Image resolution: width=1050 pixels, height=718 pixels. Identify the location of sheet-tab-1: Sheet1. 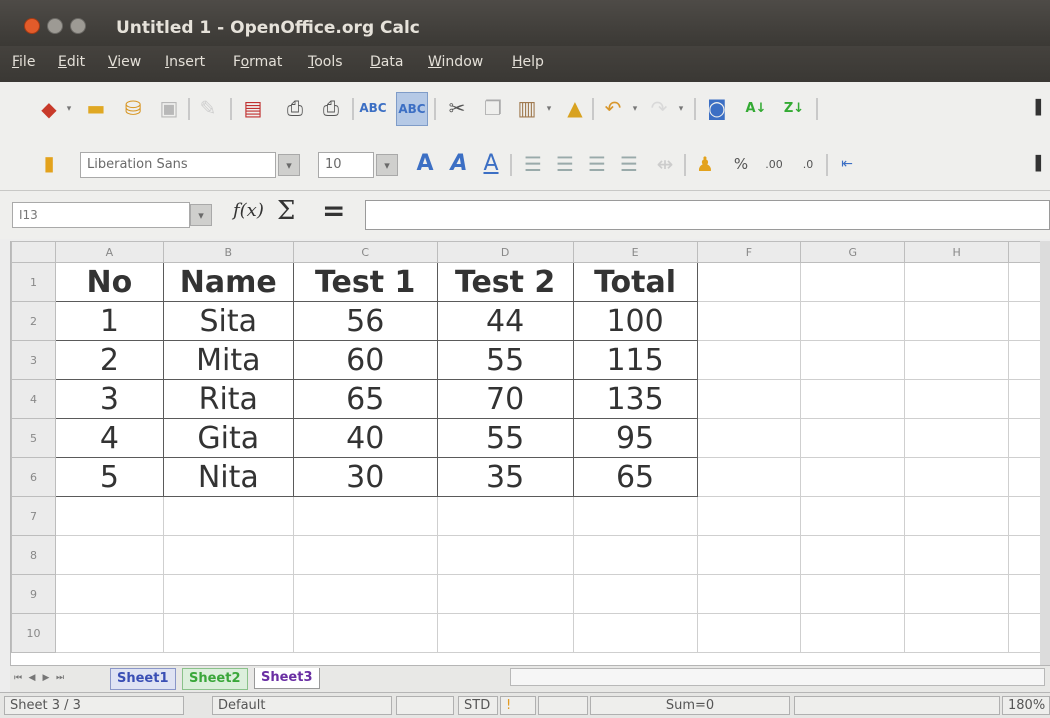
(143, 679).